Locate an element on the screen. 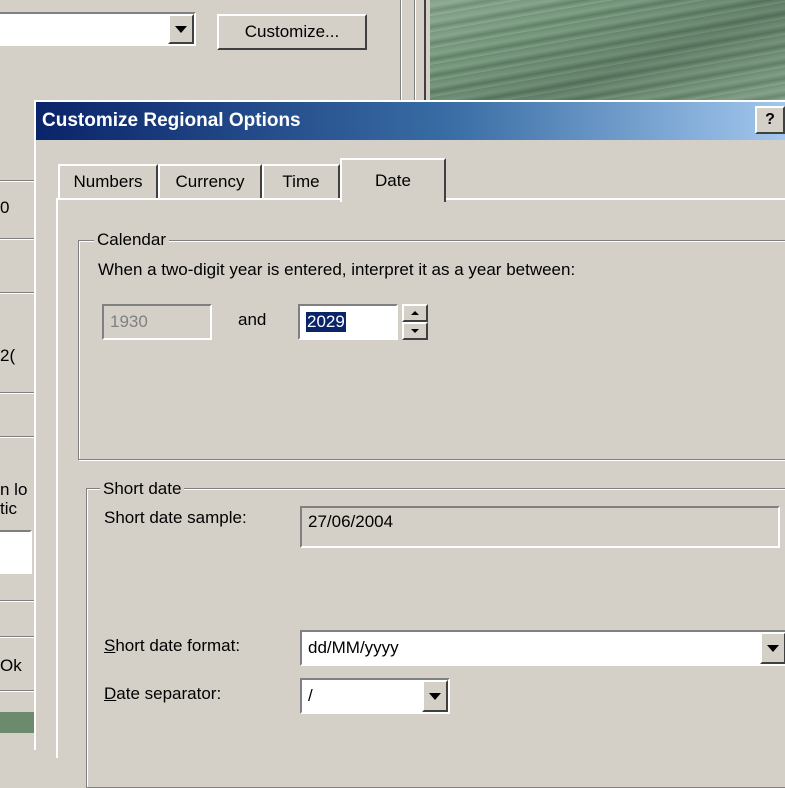 The image size is (785, 788). date-separator-accel: D is located at coordinates (110, 693).